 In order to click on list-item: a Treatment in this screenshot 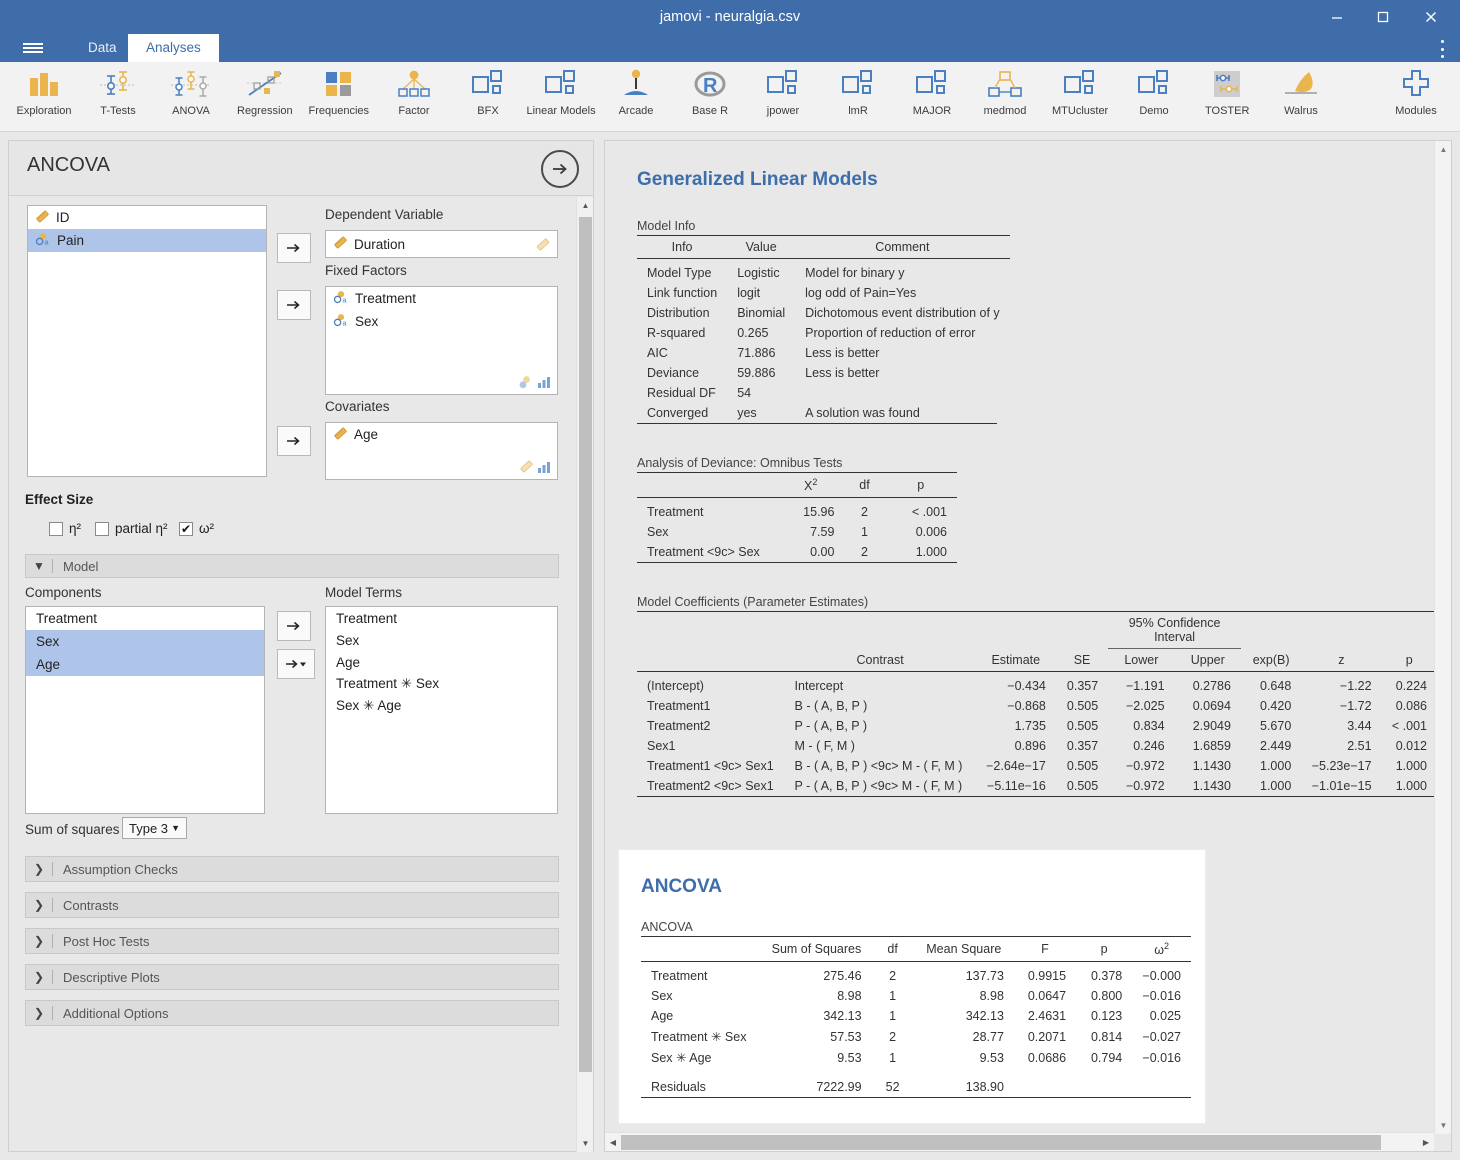, I will do `click(441, 298)`.